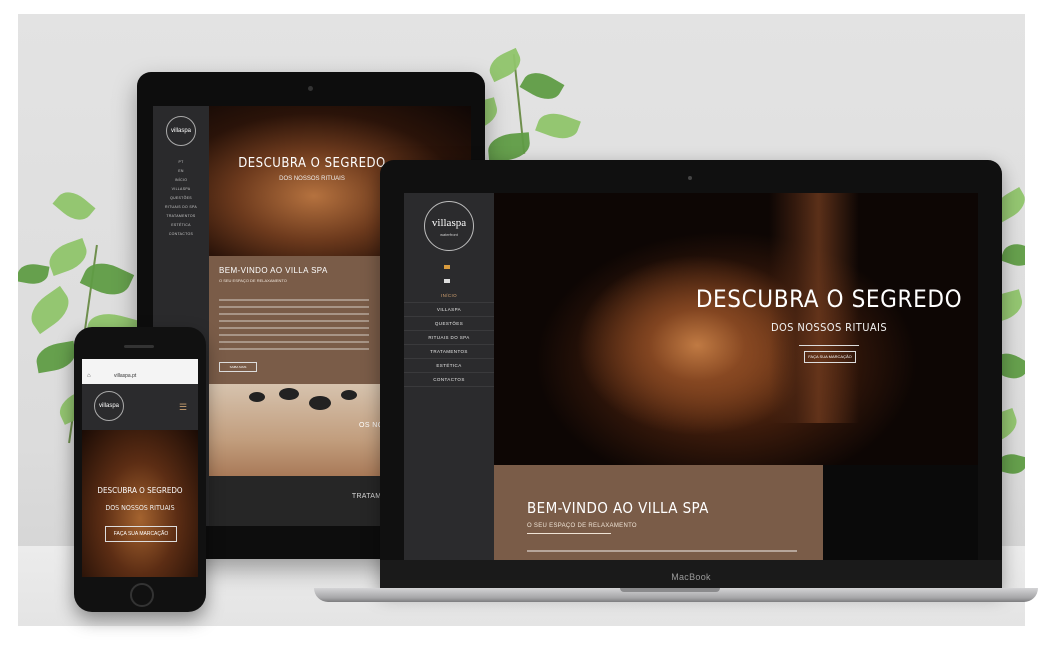 Image resolution: width=1040 pixels, height=645 pixels. What do you see at coordinates (89, 376) in the screenshot?
I see `lock-icon: ⌂` at bounding box center [89, 376].